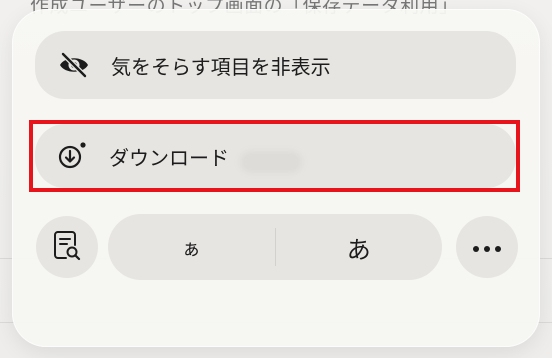 This screenshot has height=358, width=552. I want to click on more-button, so click(487, 247).